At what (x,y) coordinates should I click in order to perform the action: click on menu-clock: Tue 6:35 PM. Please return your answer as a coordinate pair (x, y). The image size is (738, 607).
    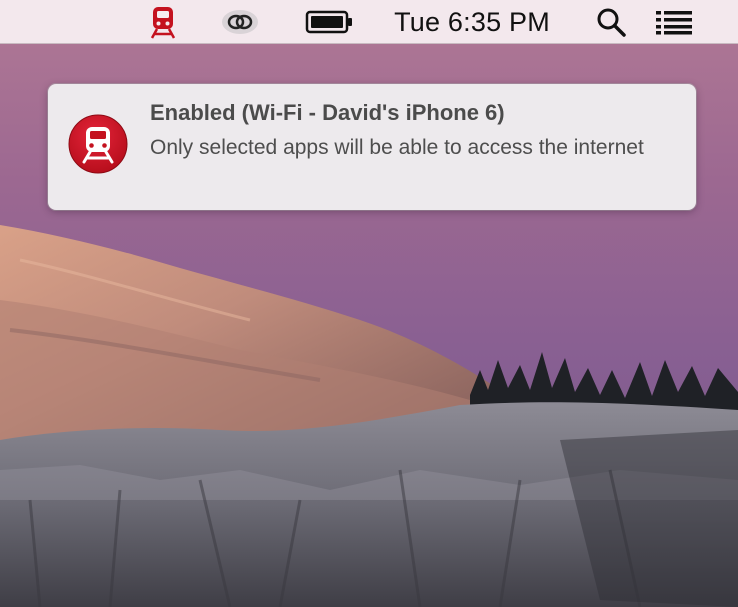
    Looking at the image, I should click on (472, 22).